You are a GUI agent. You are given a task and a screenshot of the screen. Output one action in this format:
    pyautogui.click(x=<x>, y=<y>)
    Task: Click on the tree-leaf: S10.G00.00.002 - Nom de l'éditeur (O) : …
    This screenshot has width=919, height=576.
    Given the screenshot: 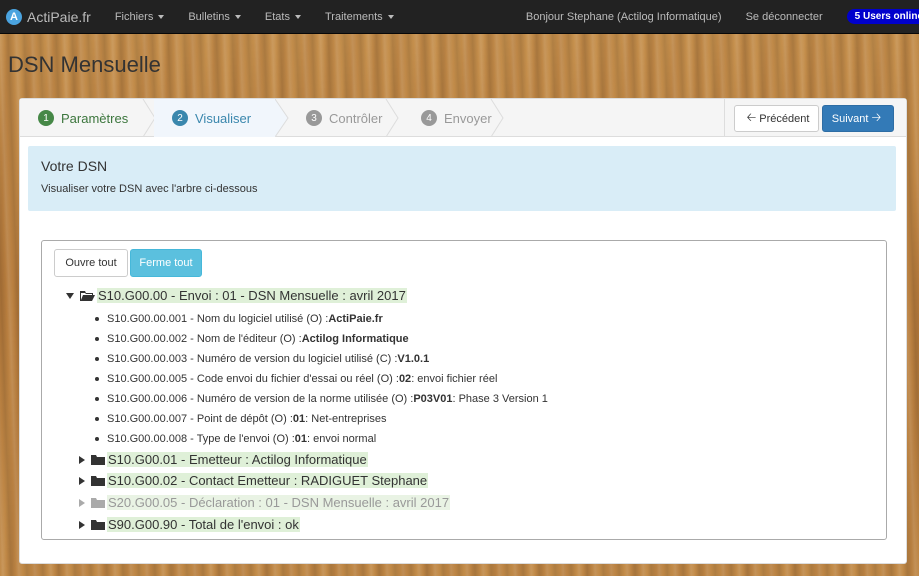 What is the action you would take?
    pyautogui.click(x=252, y=339)
    